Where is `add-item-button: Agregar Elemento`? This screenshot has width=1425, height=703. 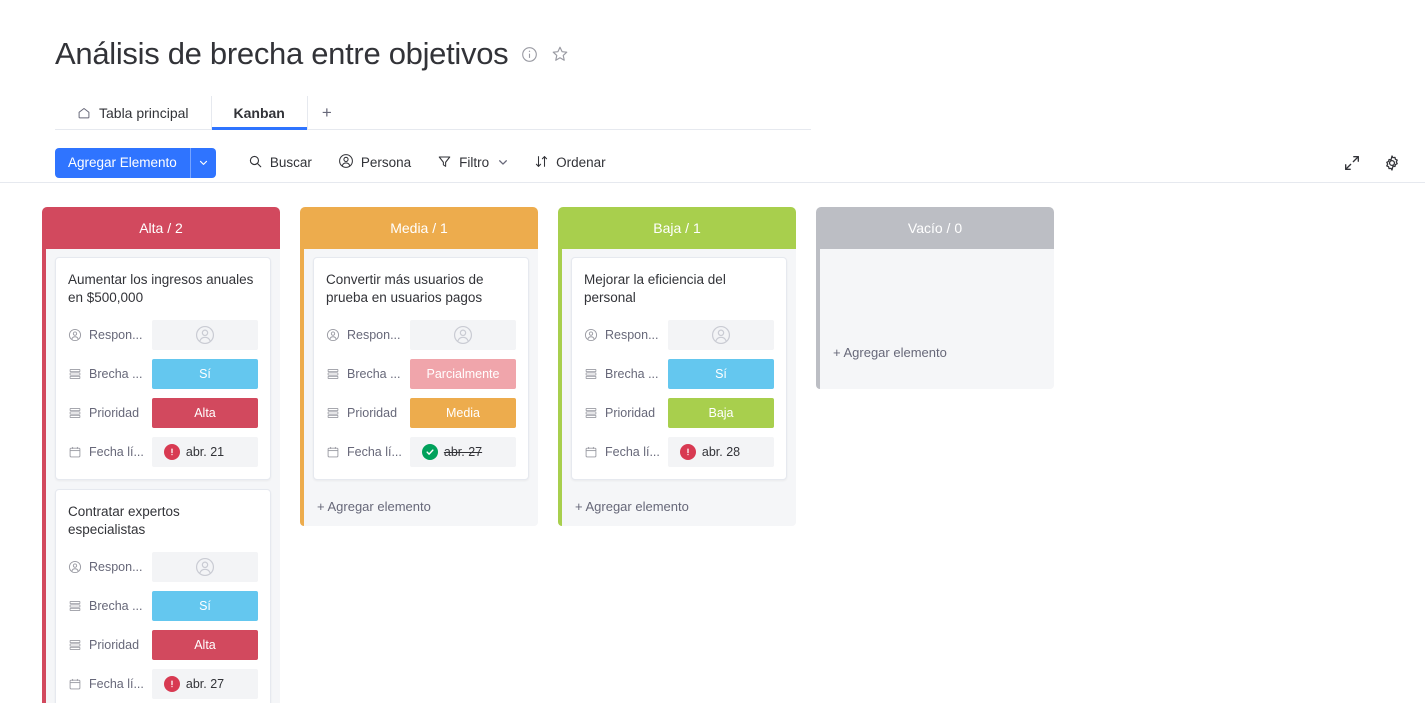
add-item-button: Agregar Elemento is located at coordinates (135, 162).